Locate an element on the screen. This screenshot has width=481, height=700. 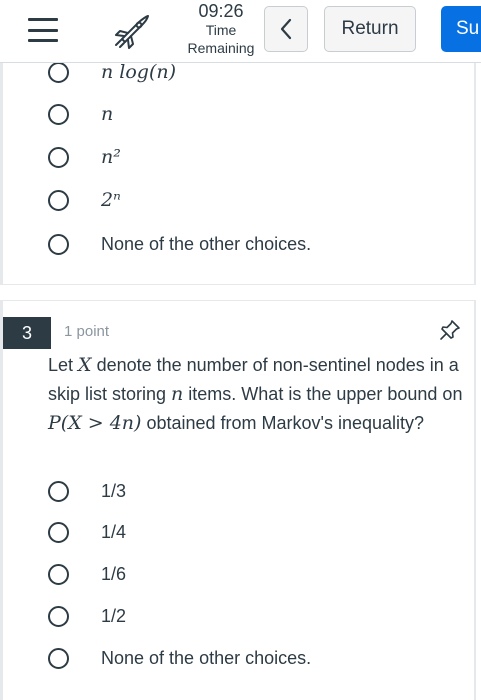
question-points: 1 point is located at coordinates (87, 331).